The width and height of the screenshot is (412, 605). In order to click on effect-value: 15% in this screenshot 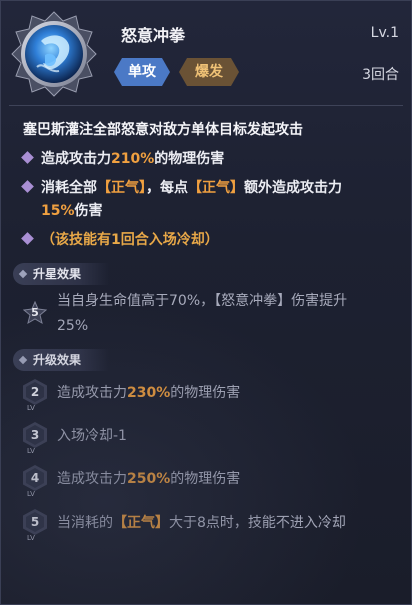, I will do `click(58, 211)`.